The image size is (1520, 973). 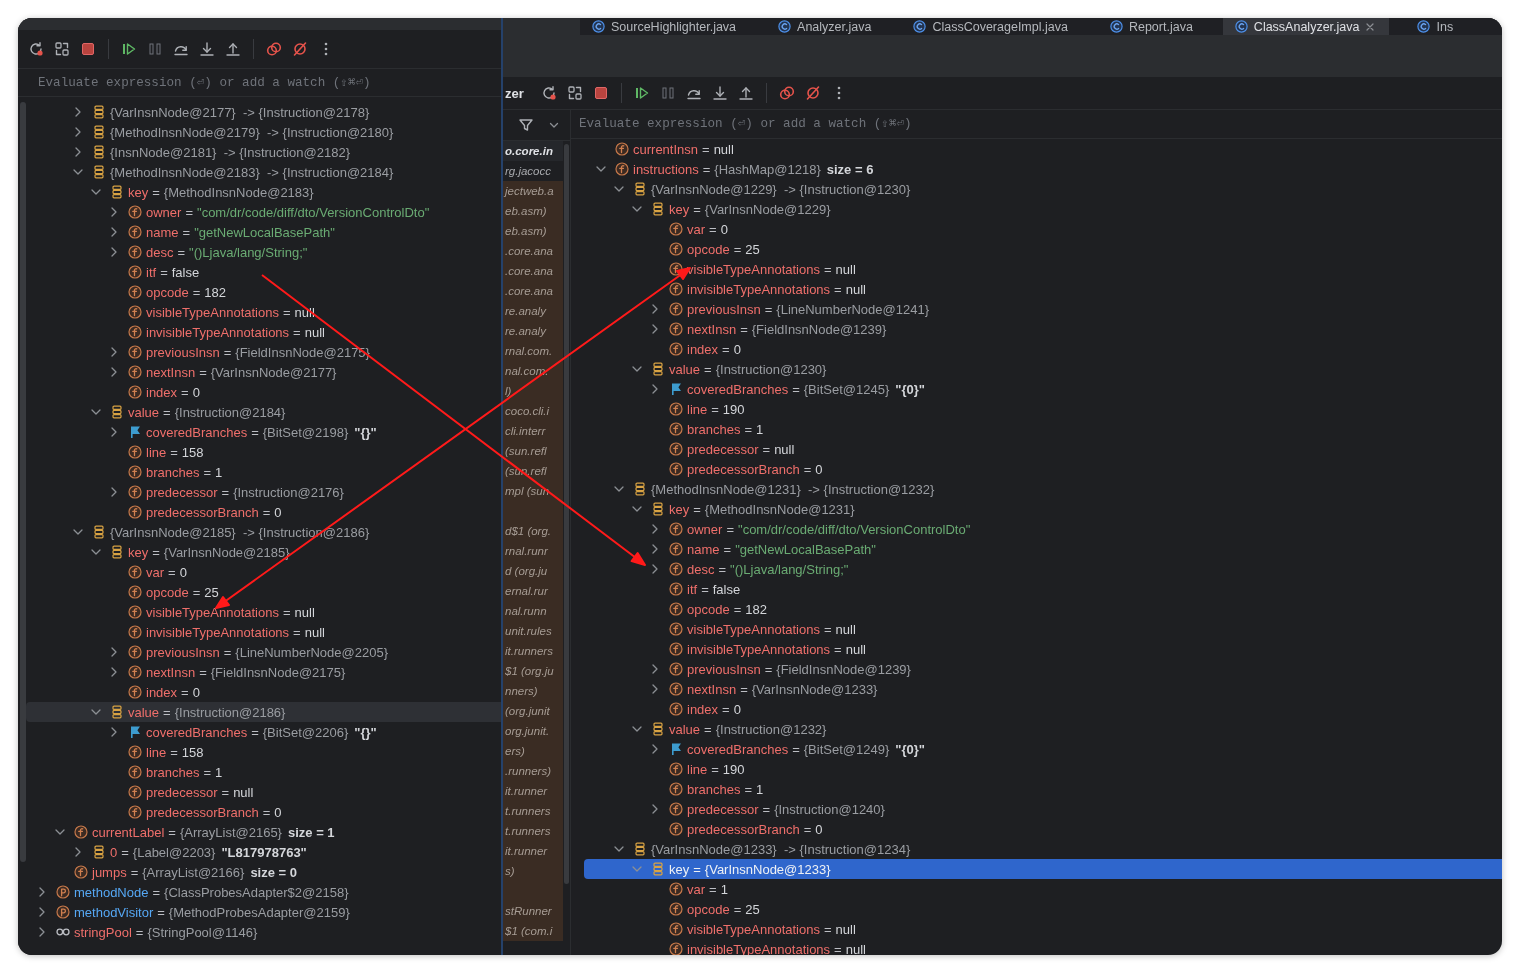 What do you see at coordinates (533, 391) in the screenshot?
I see `frame-item: l)` at bounding box center [533, 391].